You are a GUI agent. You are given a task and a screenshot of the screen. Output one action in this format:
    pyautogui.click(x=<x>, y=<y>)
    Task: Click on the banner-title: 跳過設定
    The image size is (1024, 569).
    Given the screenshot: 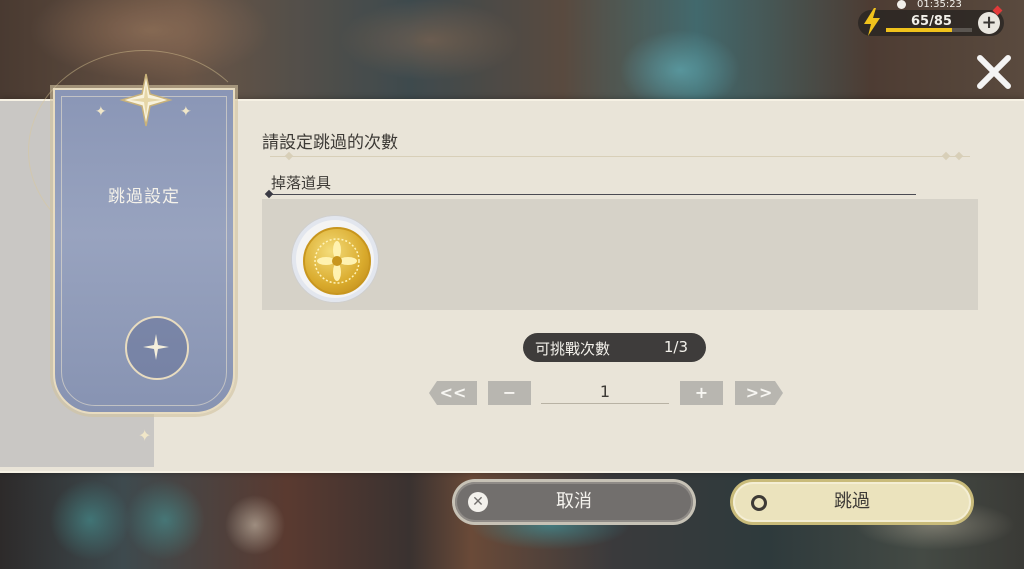 What is the action you would take?
    pyautogui.click(x=144, y=197)
    